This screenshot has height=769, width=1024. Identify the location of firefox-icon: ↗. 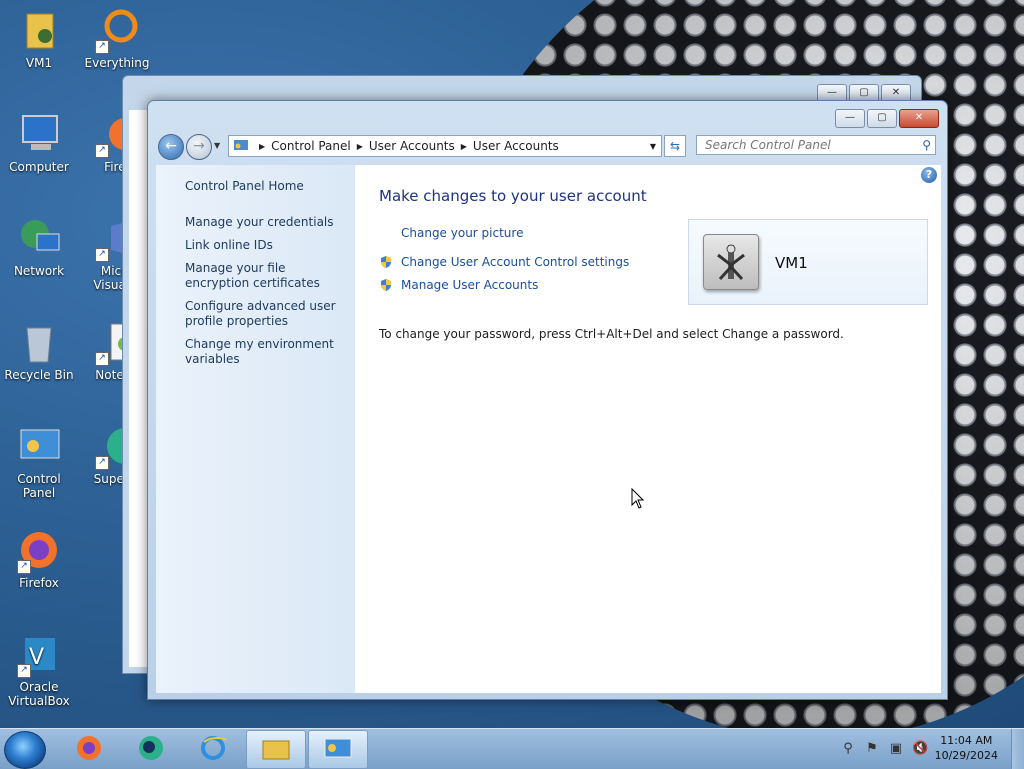
(39, 551).